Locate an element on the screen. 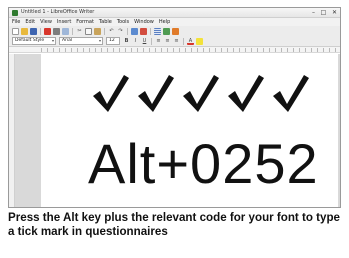 This screenshot has width=349, height=258. spellcheck-icon is located at coordinates (143, 31).